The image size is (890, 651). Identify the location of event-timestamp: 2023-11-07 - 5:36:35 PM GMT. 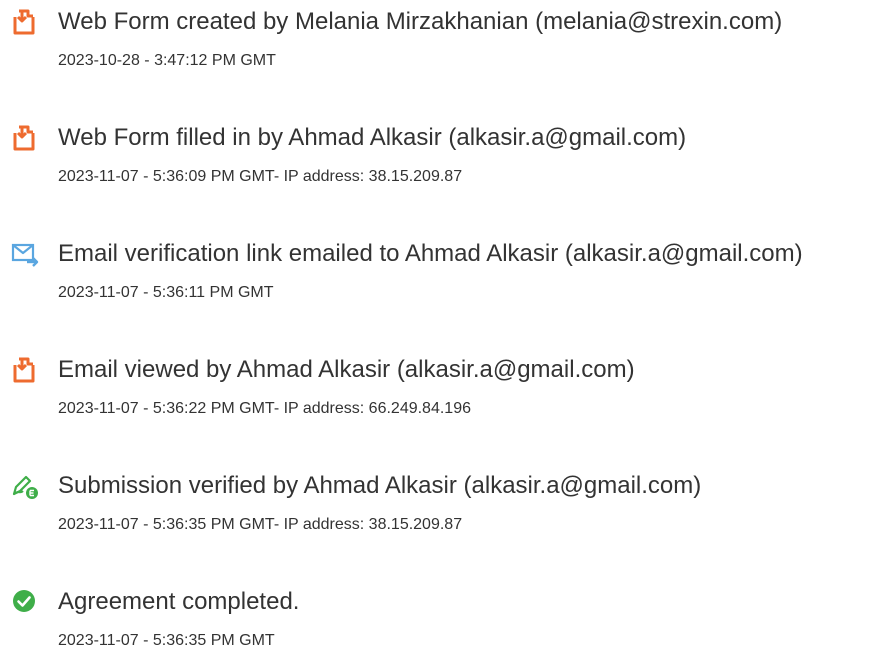
(166, 640).